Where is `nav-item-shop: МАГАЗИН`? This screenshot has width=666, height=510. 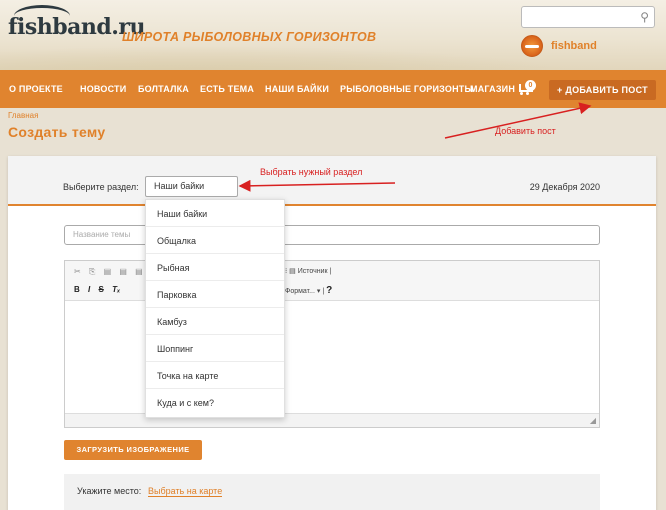 nav-item-shop: МАГАЗИН is located at coordinates (492, 89).